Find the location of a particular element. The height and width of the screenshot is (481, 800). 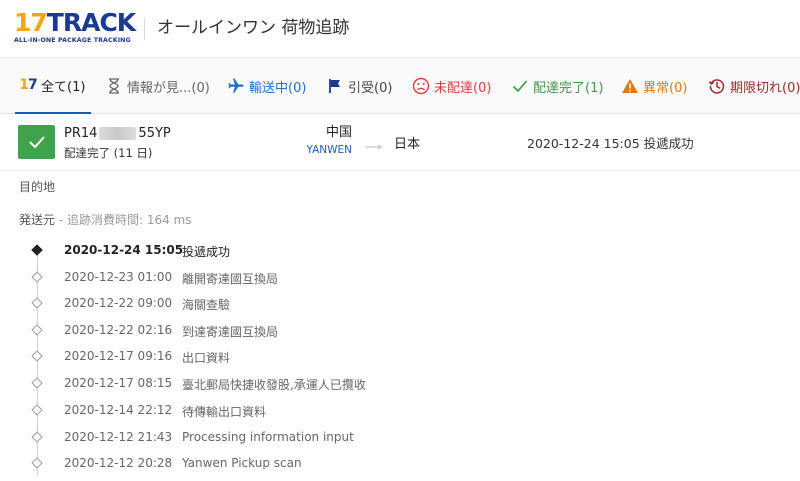

timeline-event: 2020-12-12 20:28 Yanwen Pickup scan is located at coordinates (400, 463).